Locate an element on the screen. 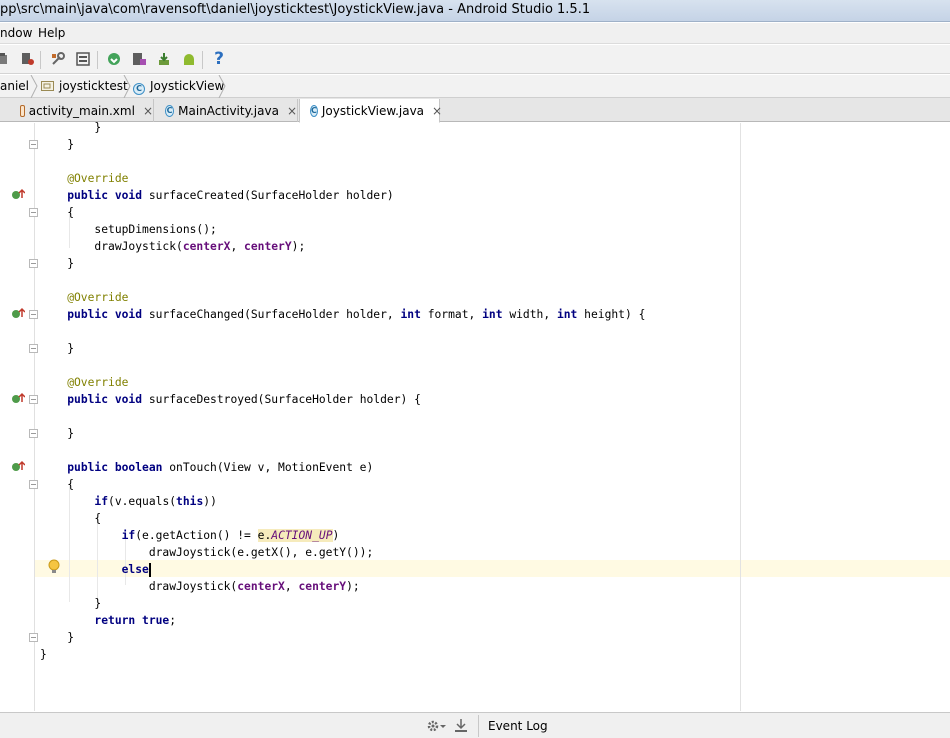 The image size is (950, 738). code-line: if(v.equals(this)) is located at coordinates (155, 501).